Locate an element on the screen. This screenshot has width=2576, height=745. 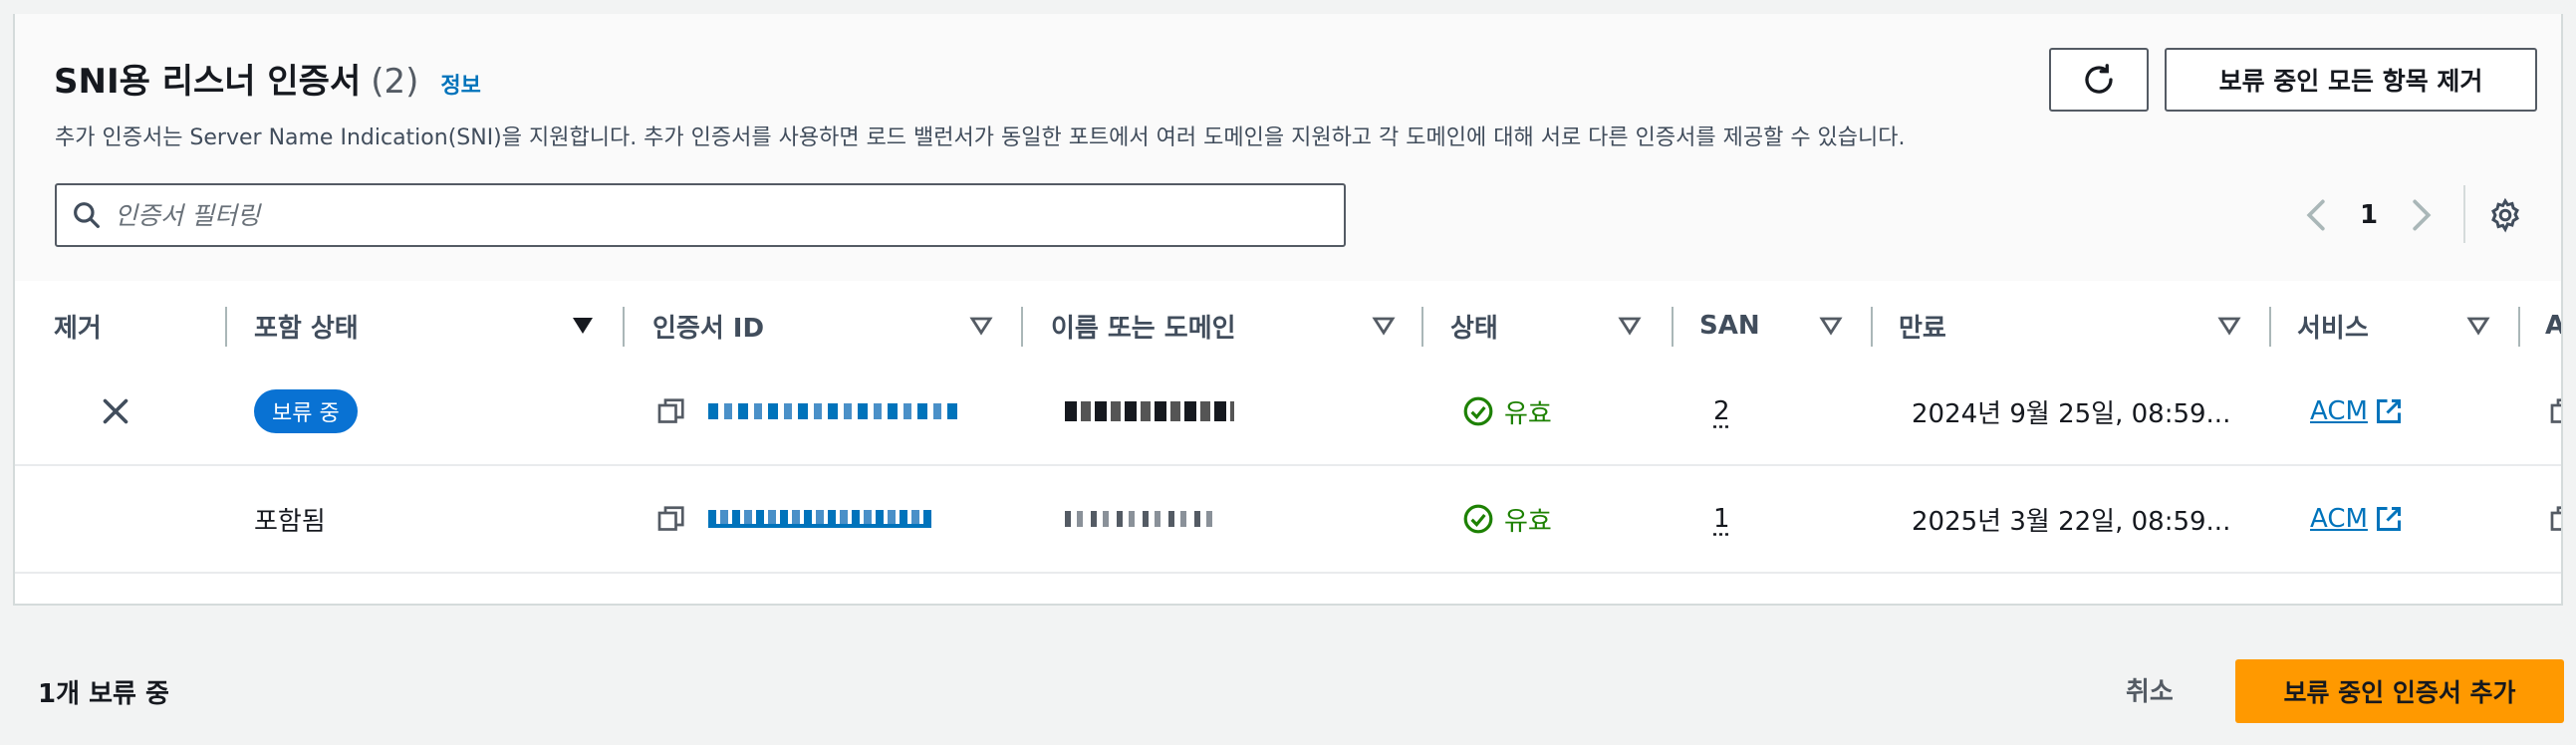
page-number: 1 is located at coordinates (2369, 215).